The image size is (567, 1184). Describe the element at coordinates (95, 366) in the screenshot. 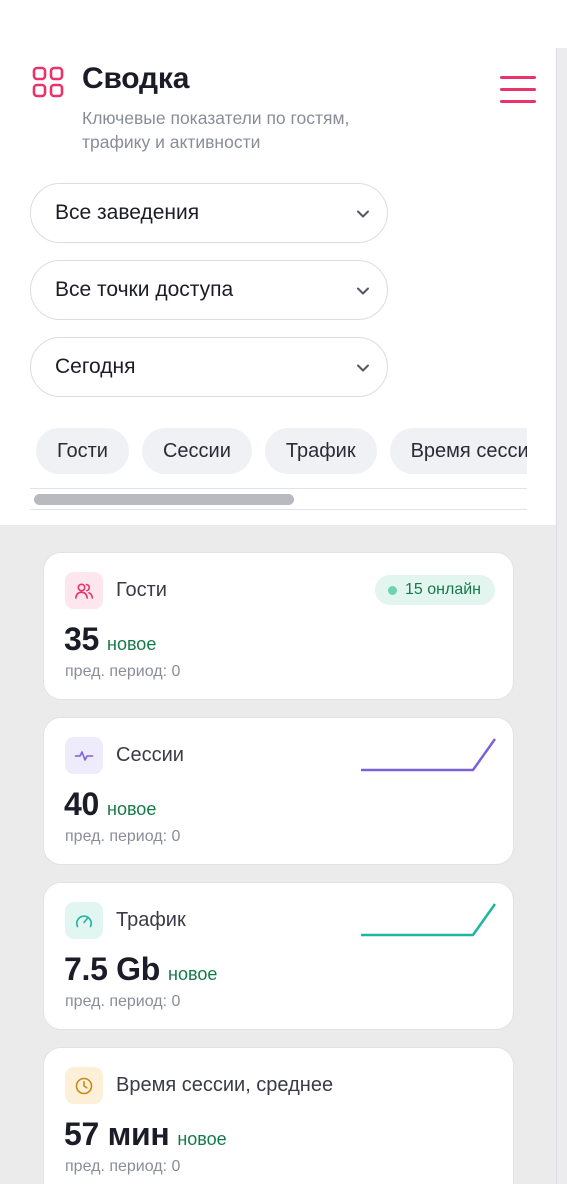

I see `period-select-value: Сегодня` at that location.